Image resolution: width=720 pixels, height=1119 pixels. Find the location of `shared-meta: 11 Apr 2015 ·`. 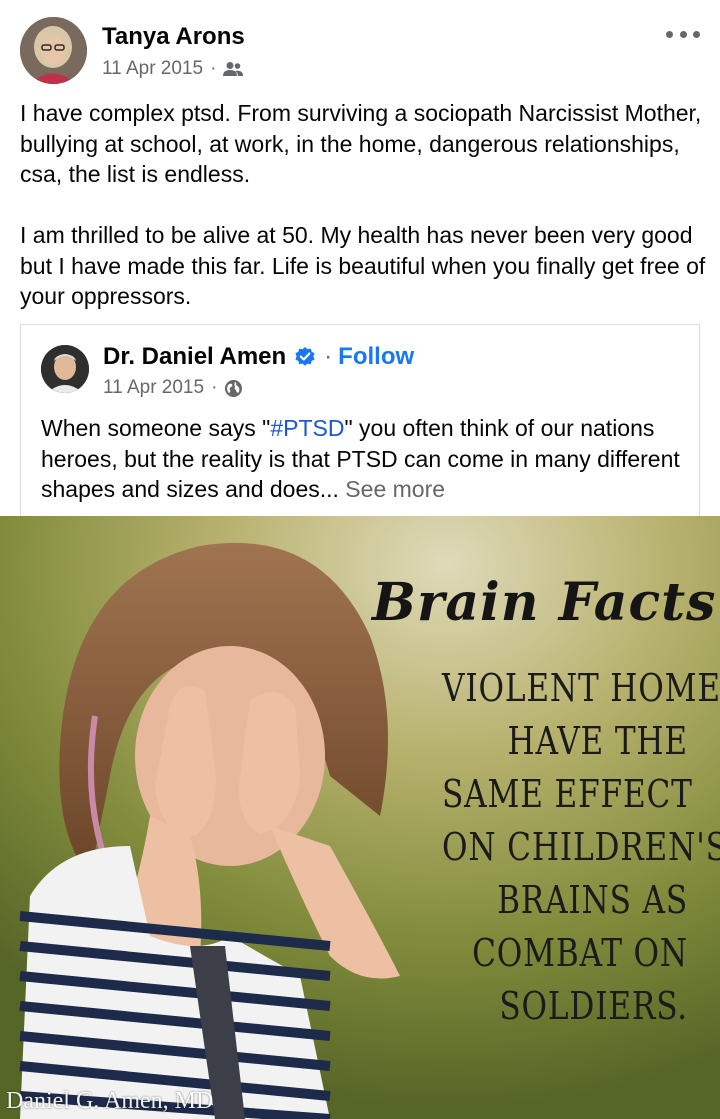

shared-meta: 11 Apr 2015 · is located at coordinates (173, 388).